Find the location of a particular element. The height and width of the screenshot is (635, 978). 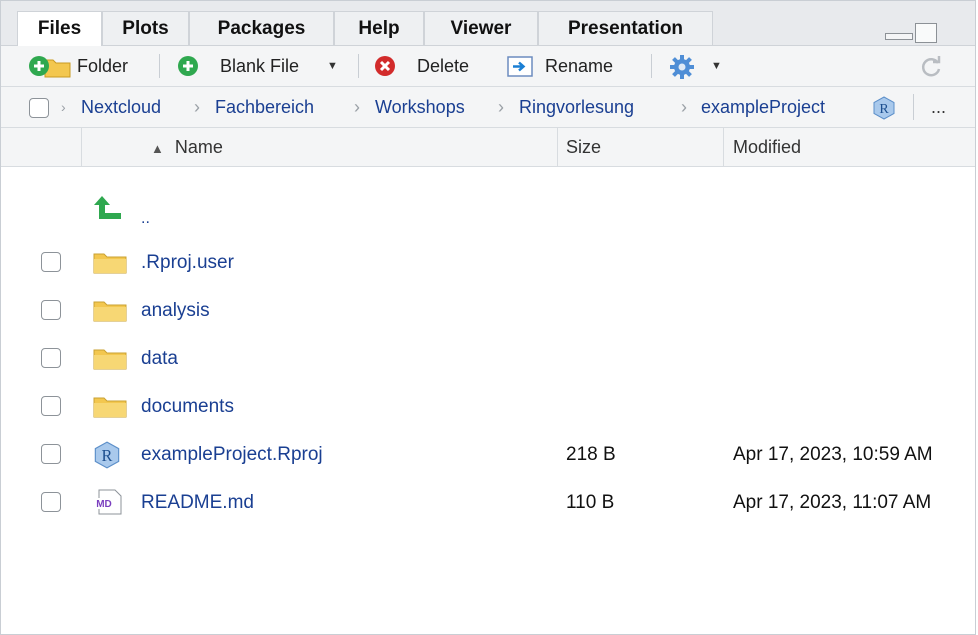

file-modified: Apr 17, 2023, 11:07 AM is located at coordinates (832, 502).